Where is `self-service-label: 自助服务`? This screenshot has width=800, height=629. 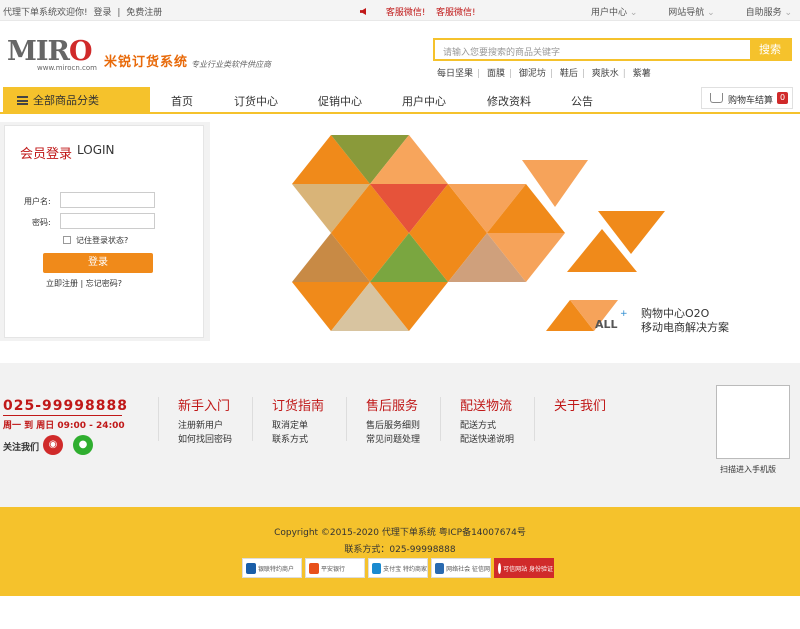 self-service-label: 自助服务 is located at coordinates (763, 13).